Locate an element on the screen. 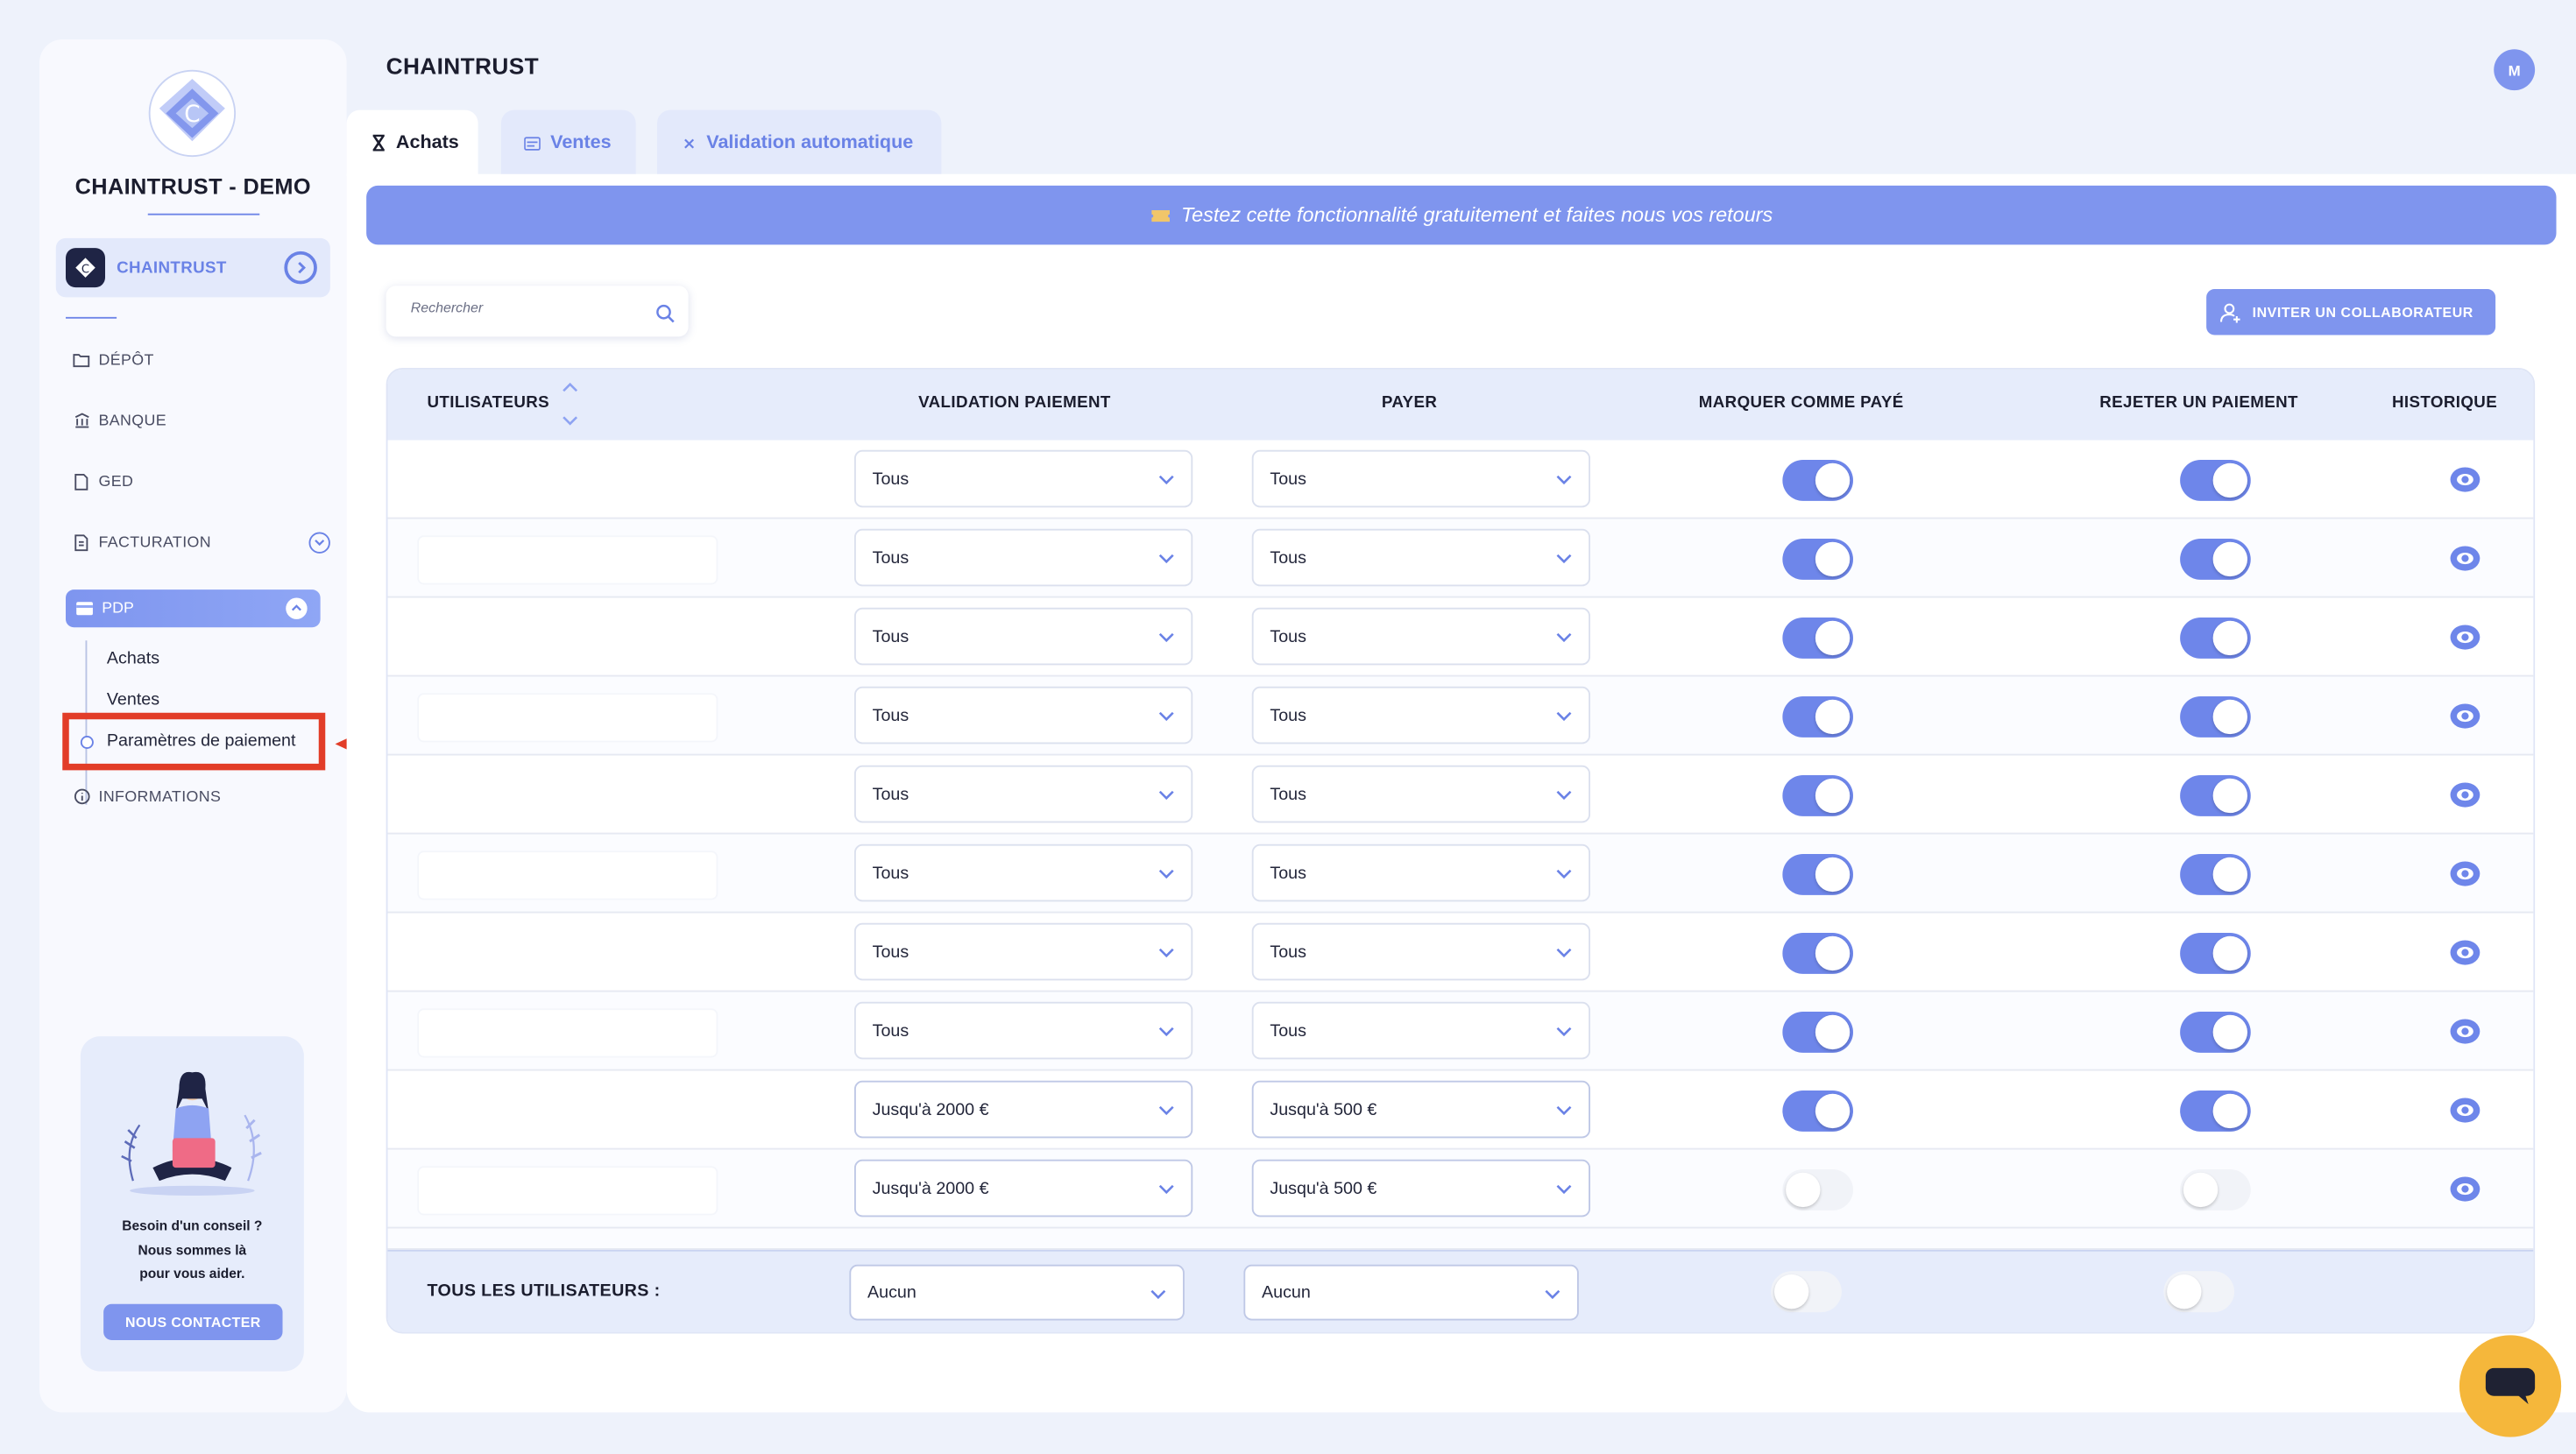 This screenshot has width=2576, height=1454. sort-icon is located at coordinates (570, 404).